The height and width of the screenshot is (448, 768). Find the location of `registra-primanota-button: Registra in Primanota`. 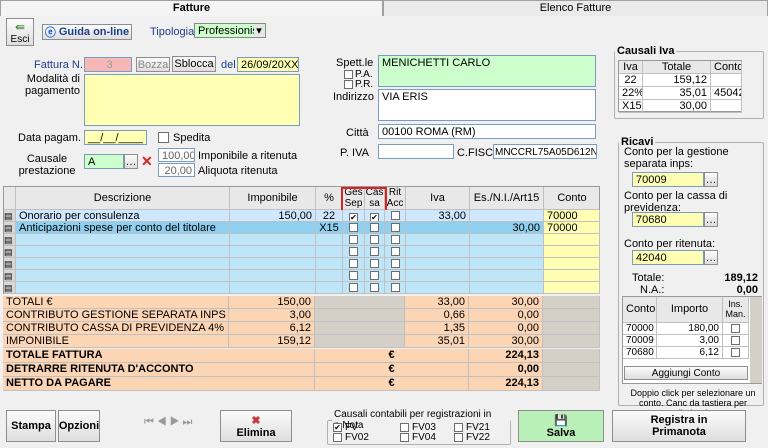

registra-primanota-button: Registra in Primanota is located at coordinates (679, 426).